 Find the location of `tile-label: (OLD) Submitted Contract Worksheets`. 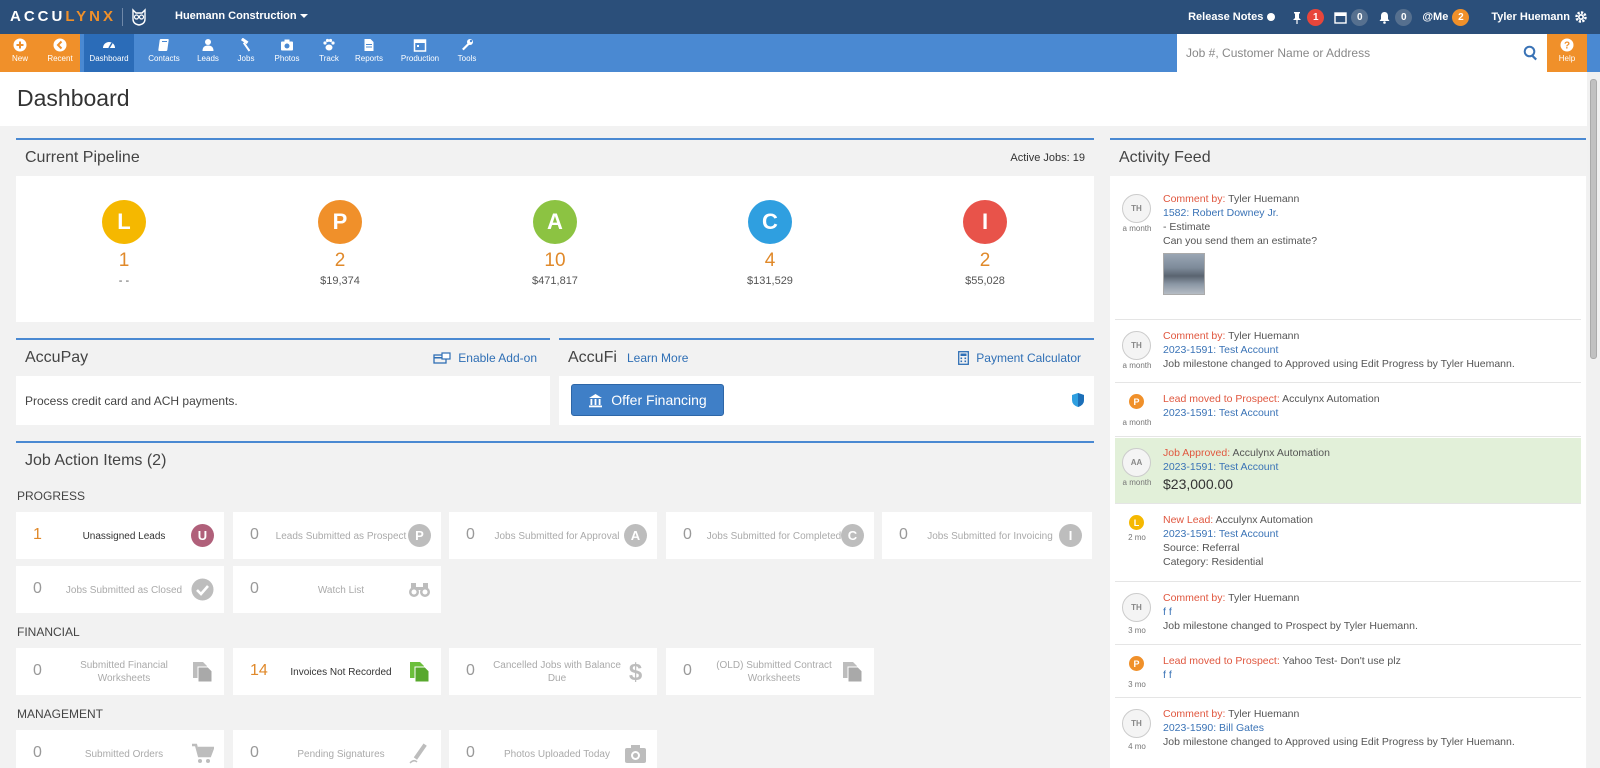

tile-label: (OLD) Submitted Contract Worksheets is located at coordinates (774, 672).